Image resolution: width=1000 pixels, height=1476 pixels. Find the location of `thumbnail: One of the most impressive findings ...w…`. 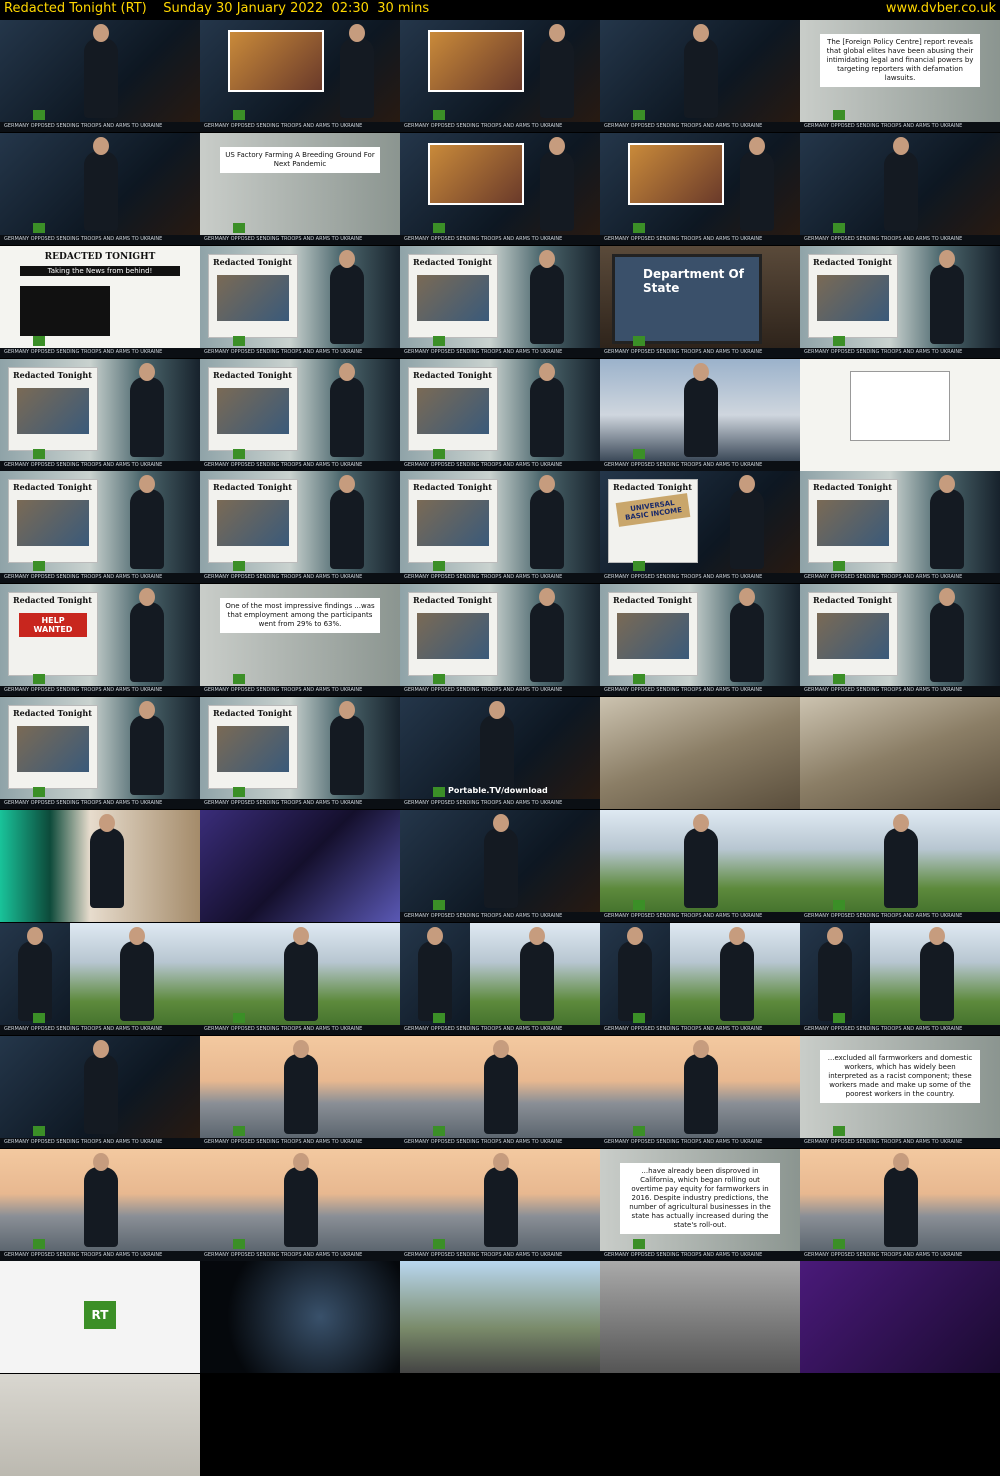

thumbnail: One of the most impressive findings ...w… is located at coordinates (300, 640).